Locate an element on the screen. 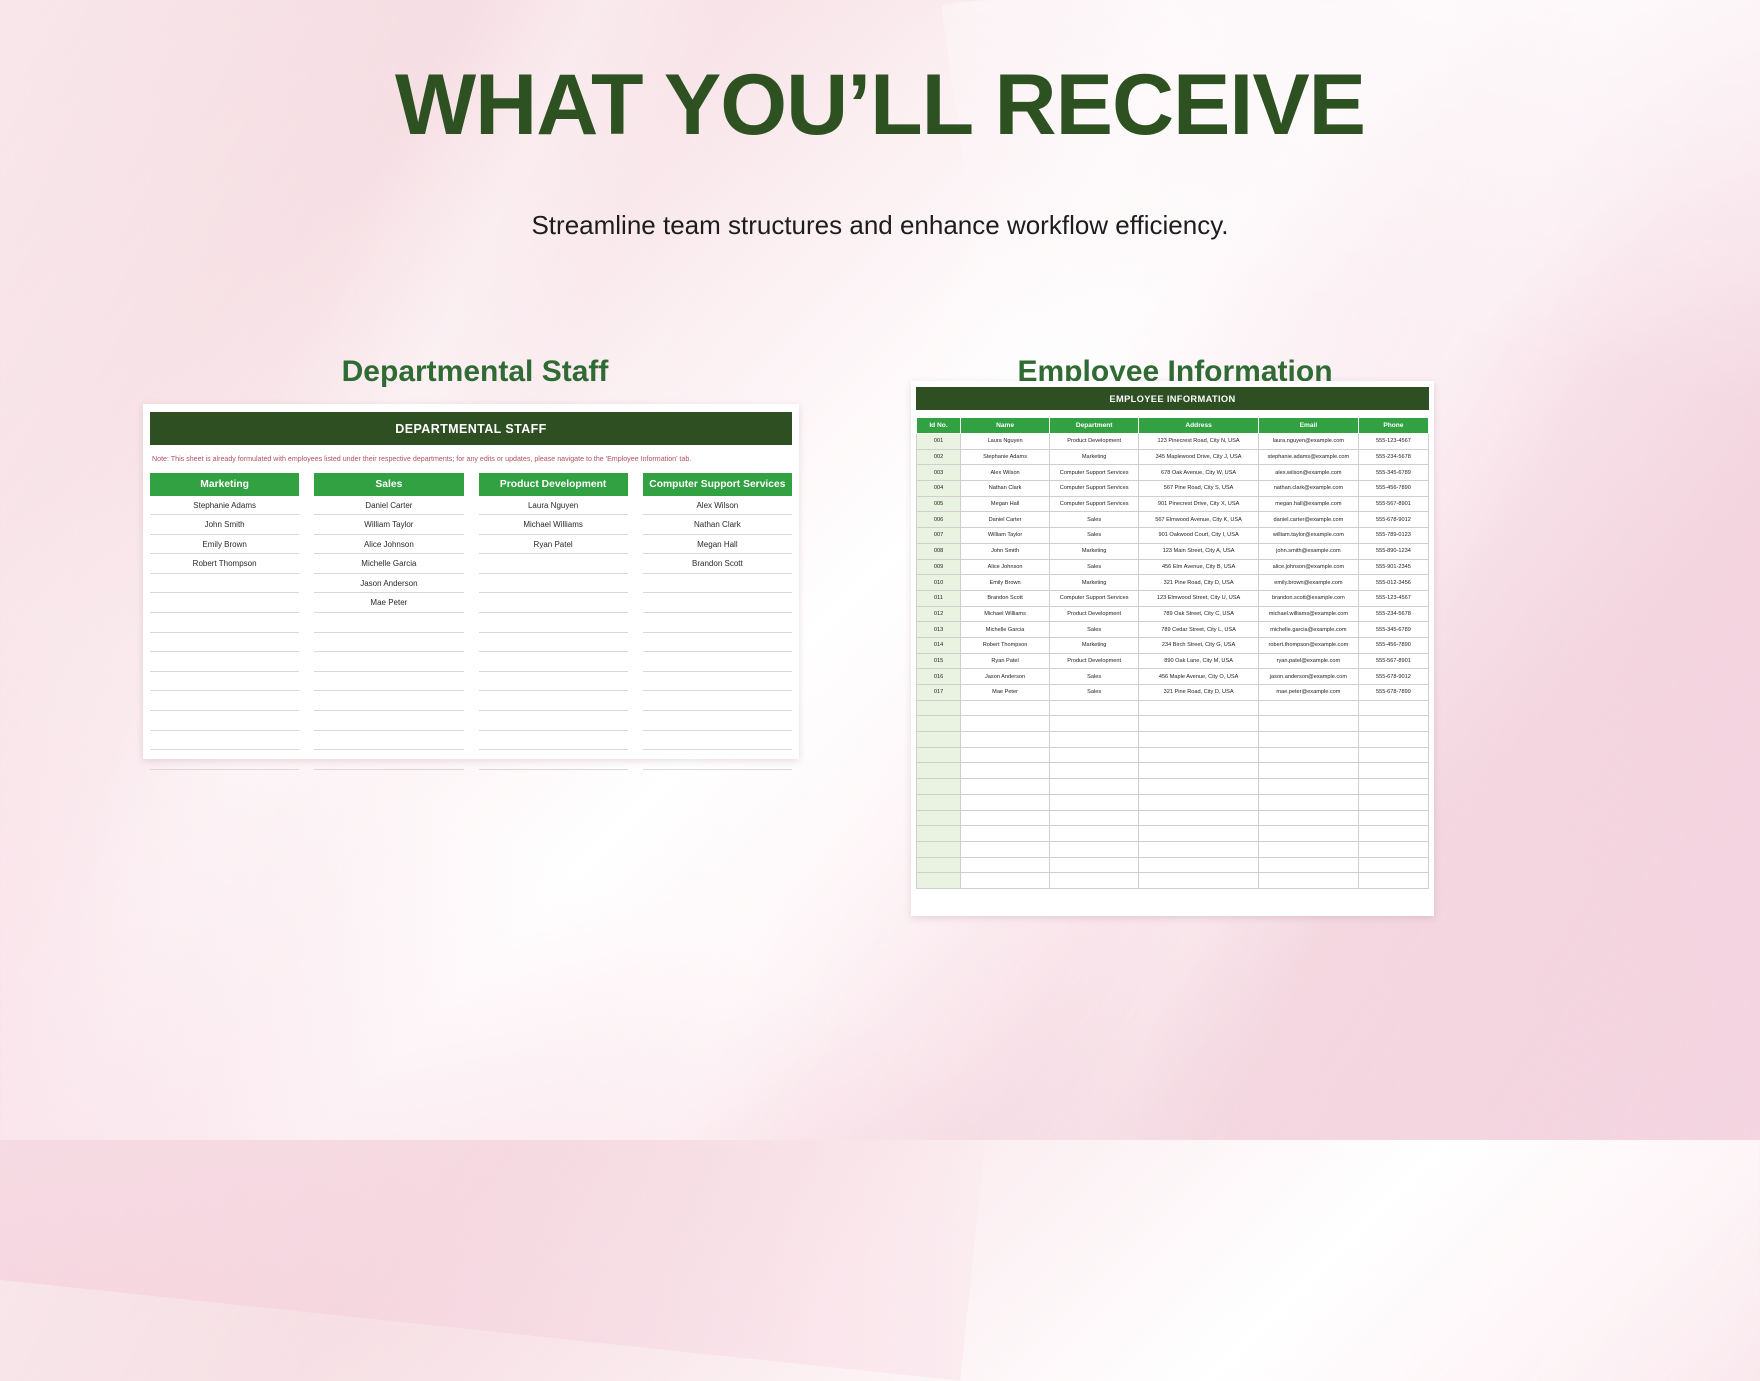 This screenshot has height=1381, width=1760. name-cell: Nathan Clark is located at coordinates (1005, 488).